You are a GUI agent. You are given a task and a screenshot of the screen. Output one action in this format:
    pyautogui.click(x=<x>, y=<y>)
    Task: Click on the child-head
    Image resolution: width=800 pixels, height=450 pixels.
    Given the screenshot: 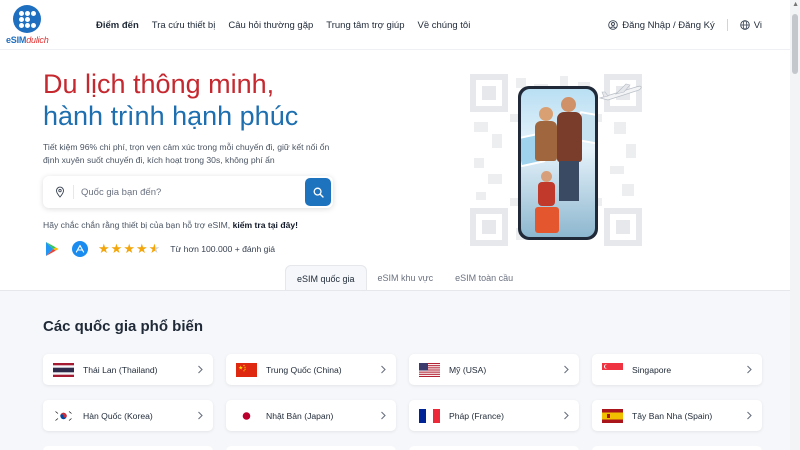 What is the action you would take?
    pyautogui.click(x=546, y=176)
    